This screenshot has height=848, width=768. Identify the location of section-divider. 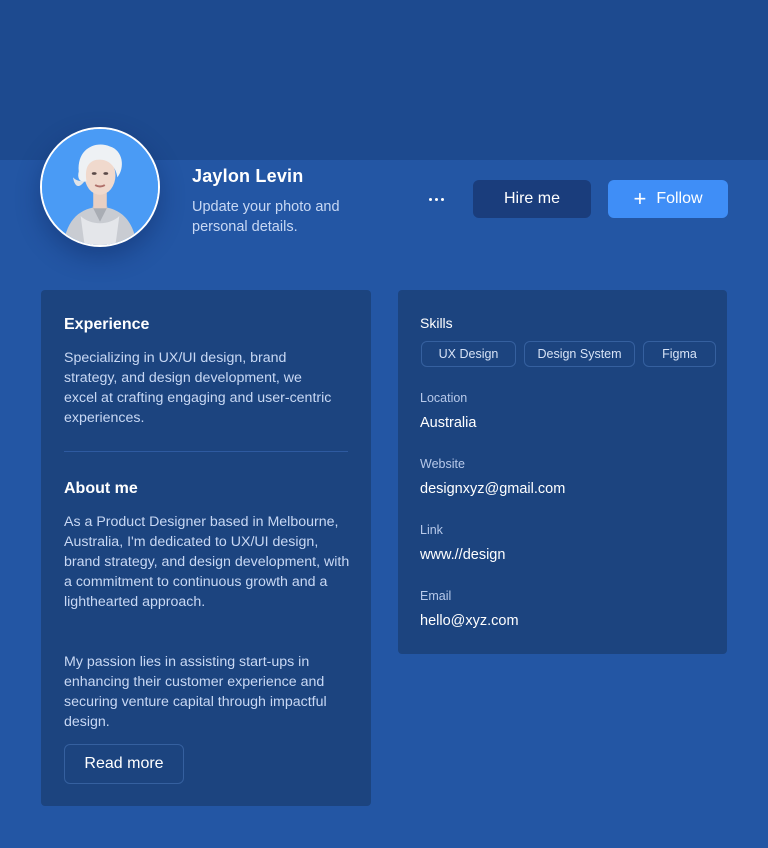
(206, 451).